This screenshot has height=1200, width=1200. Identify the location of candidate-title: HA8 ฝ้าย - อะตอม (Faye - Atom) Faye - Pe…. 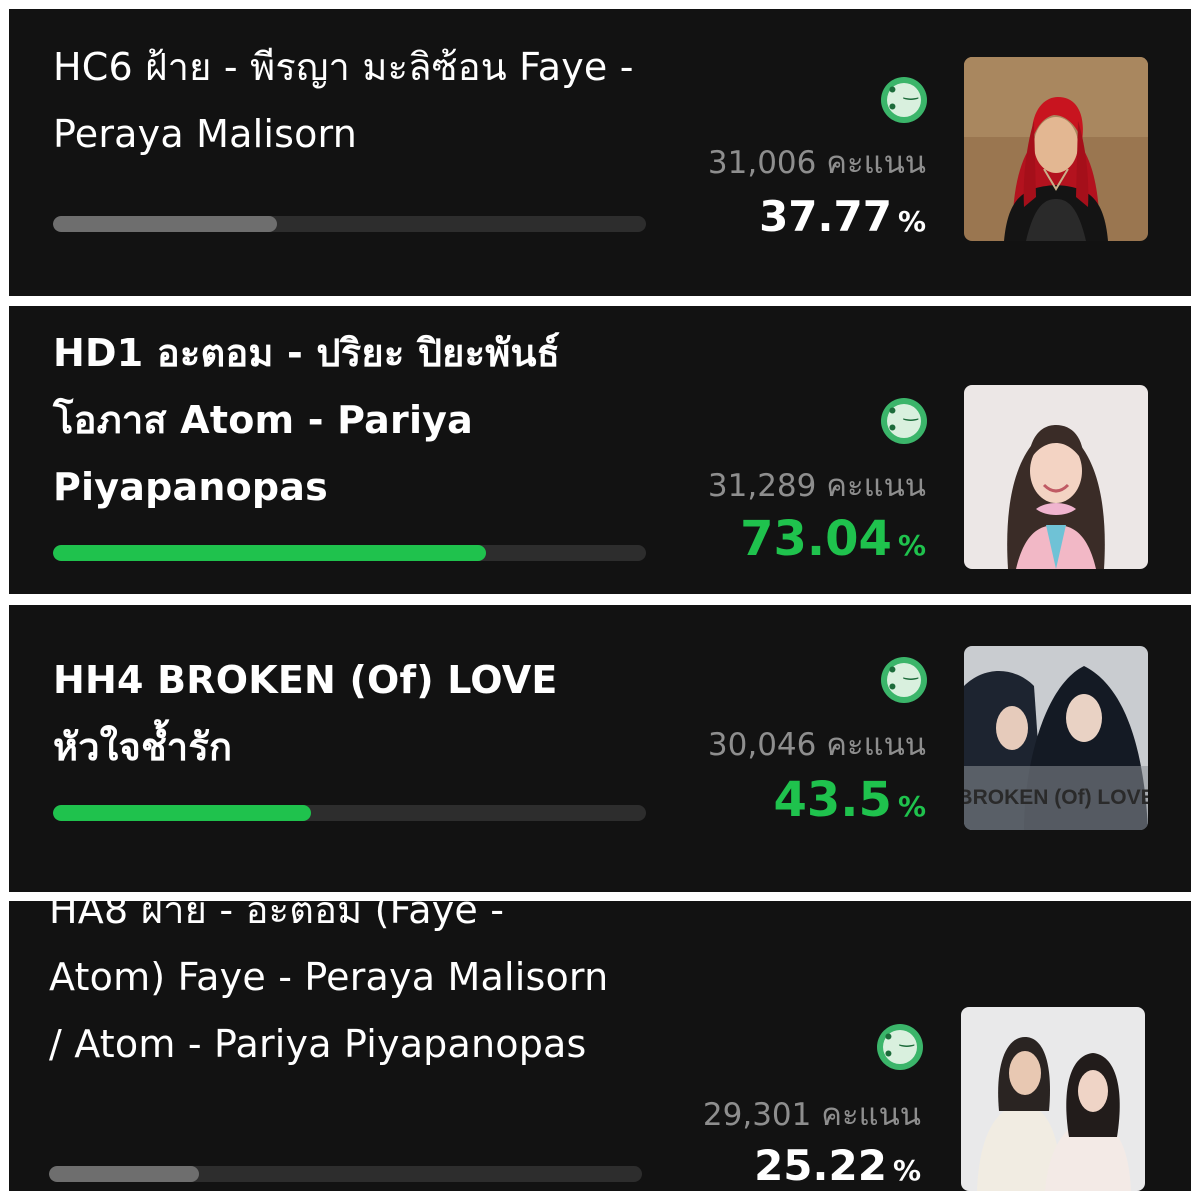
(329, 983).